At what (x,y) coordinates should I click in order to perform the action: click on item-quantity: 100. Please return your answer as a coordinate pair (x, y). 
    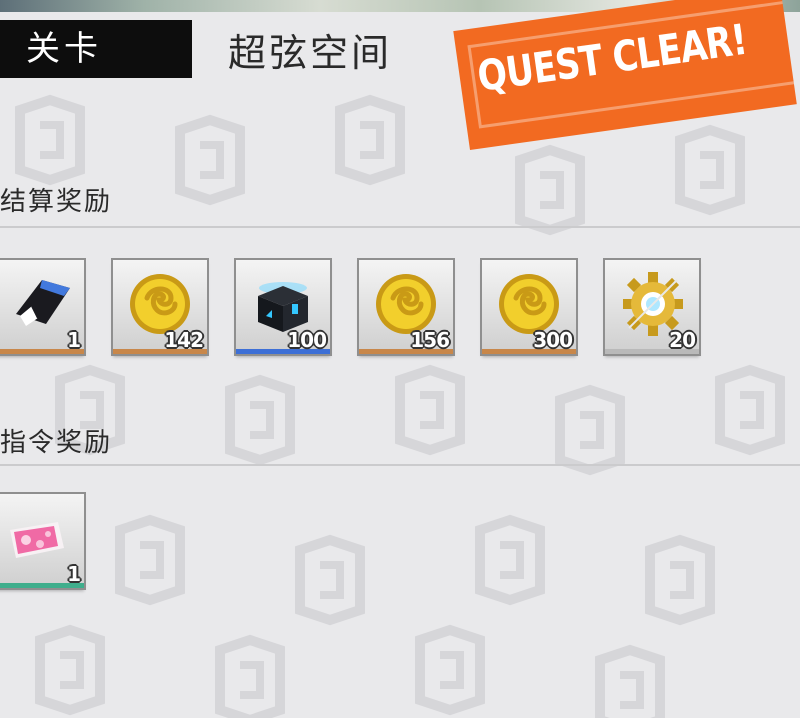
    Looking at the image, I should click on (307, 340).